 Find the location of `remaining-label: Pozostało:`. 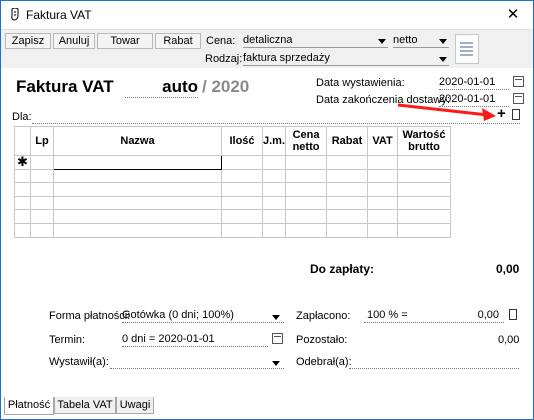

remaining-label: Pozostało: is located at coordinates (322, 340).